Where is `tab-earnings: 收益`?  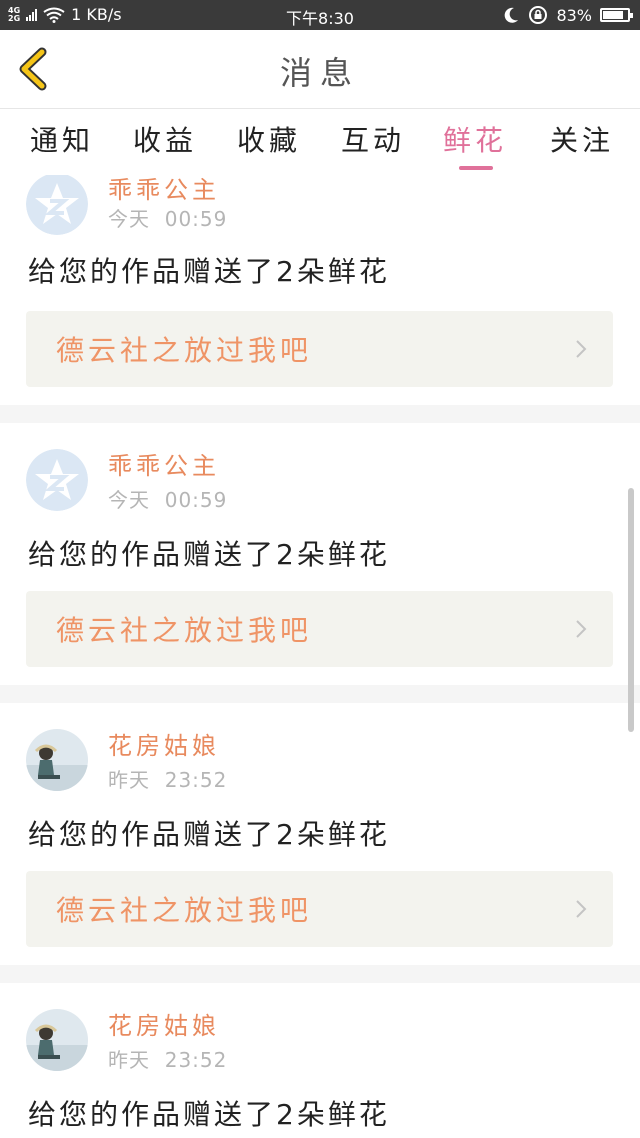
tab-earnings: 收益 is located at coordinates (165, 139).